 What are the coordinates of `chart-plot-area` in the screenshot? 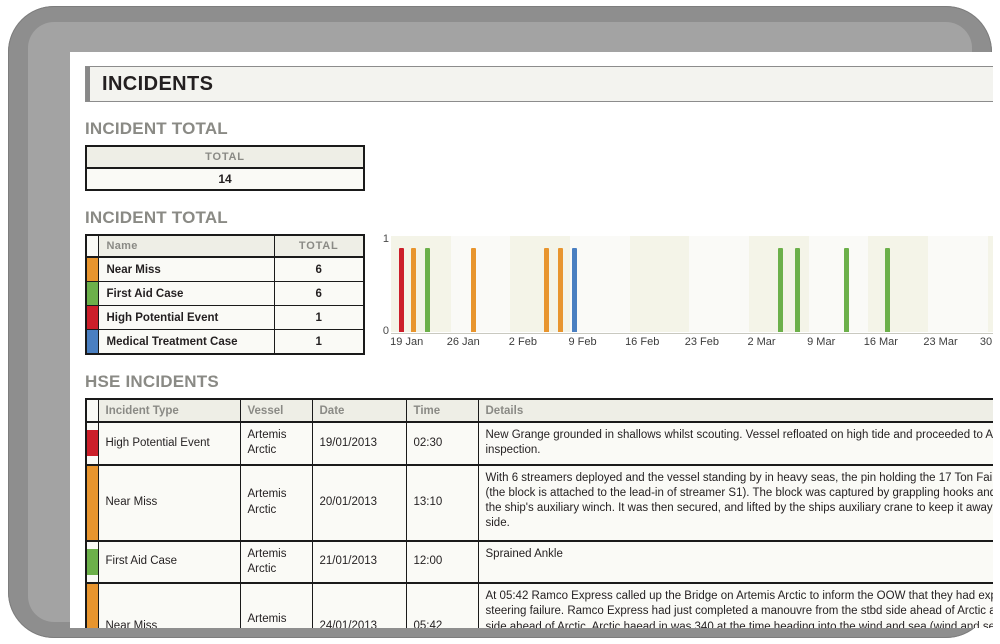 It's located at (692, 284).